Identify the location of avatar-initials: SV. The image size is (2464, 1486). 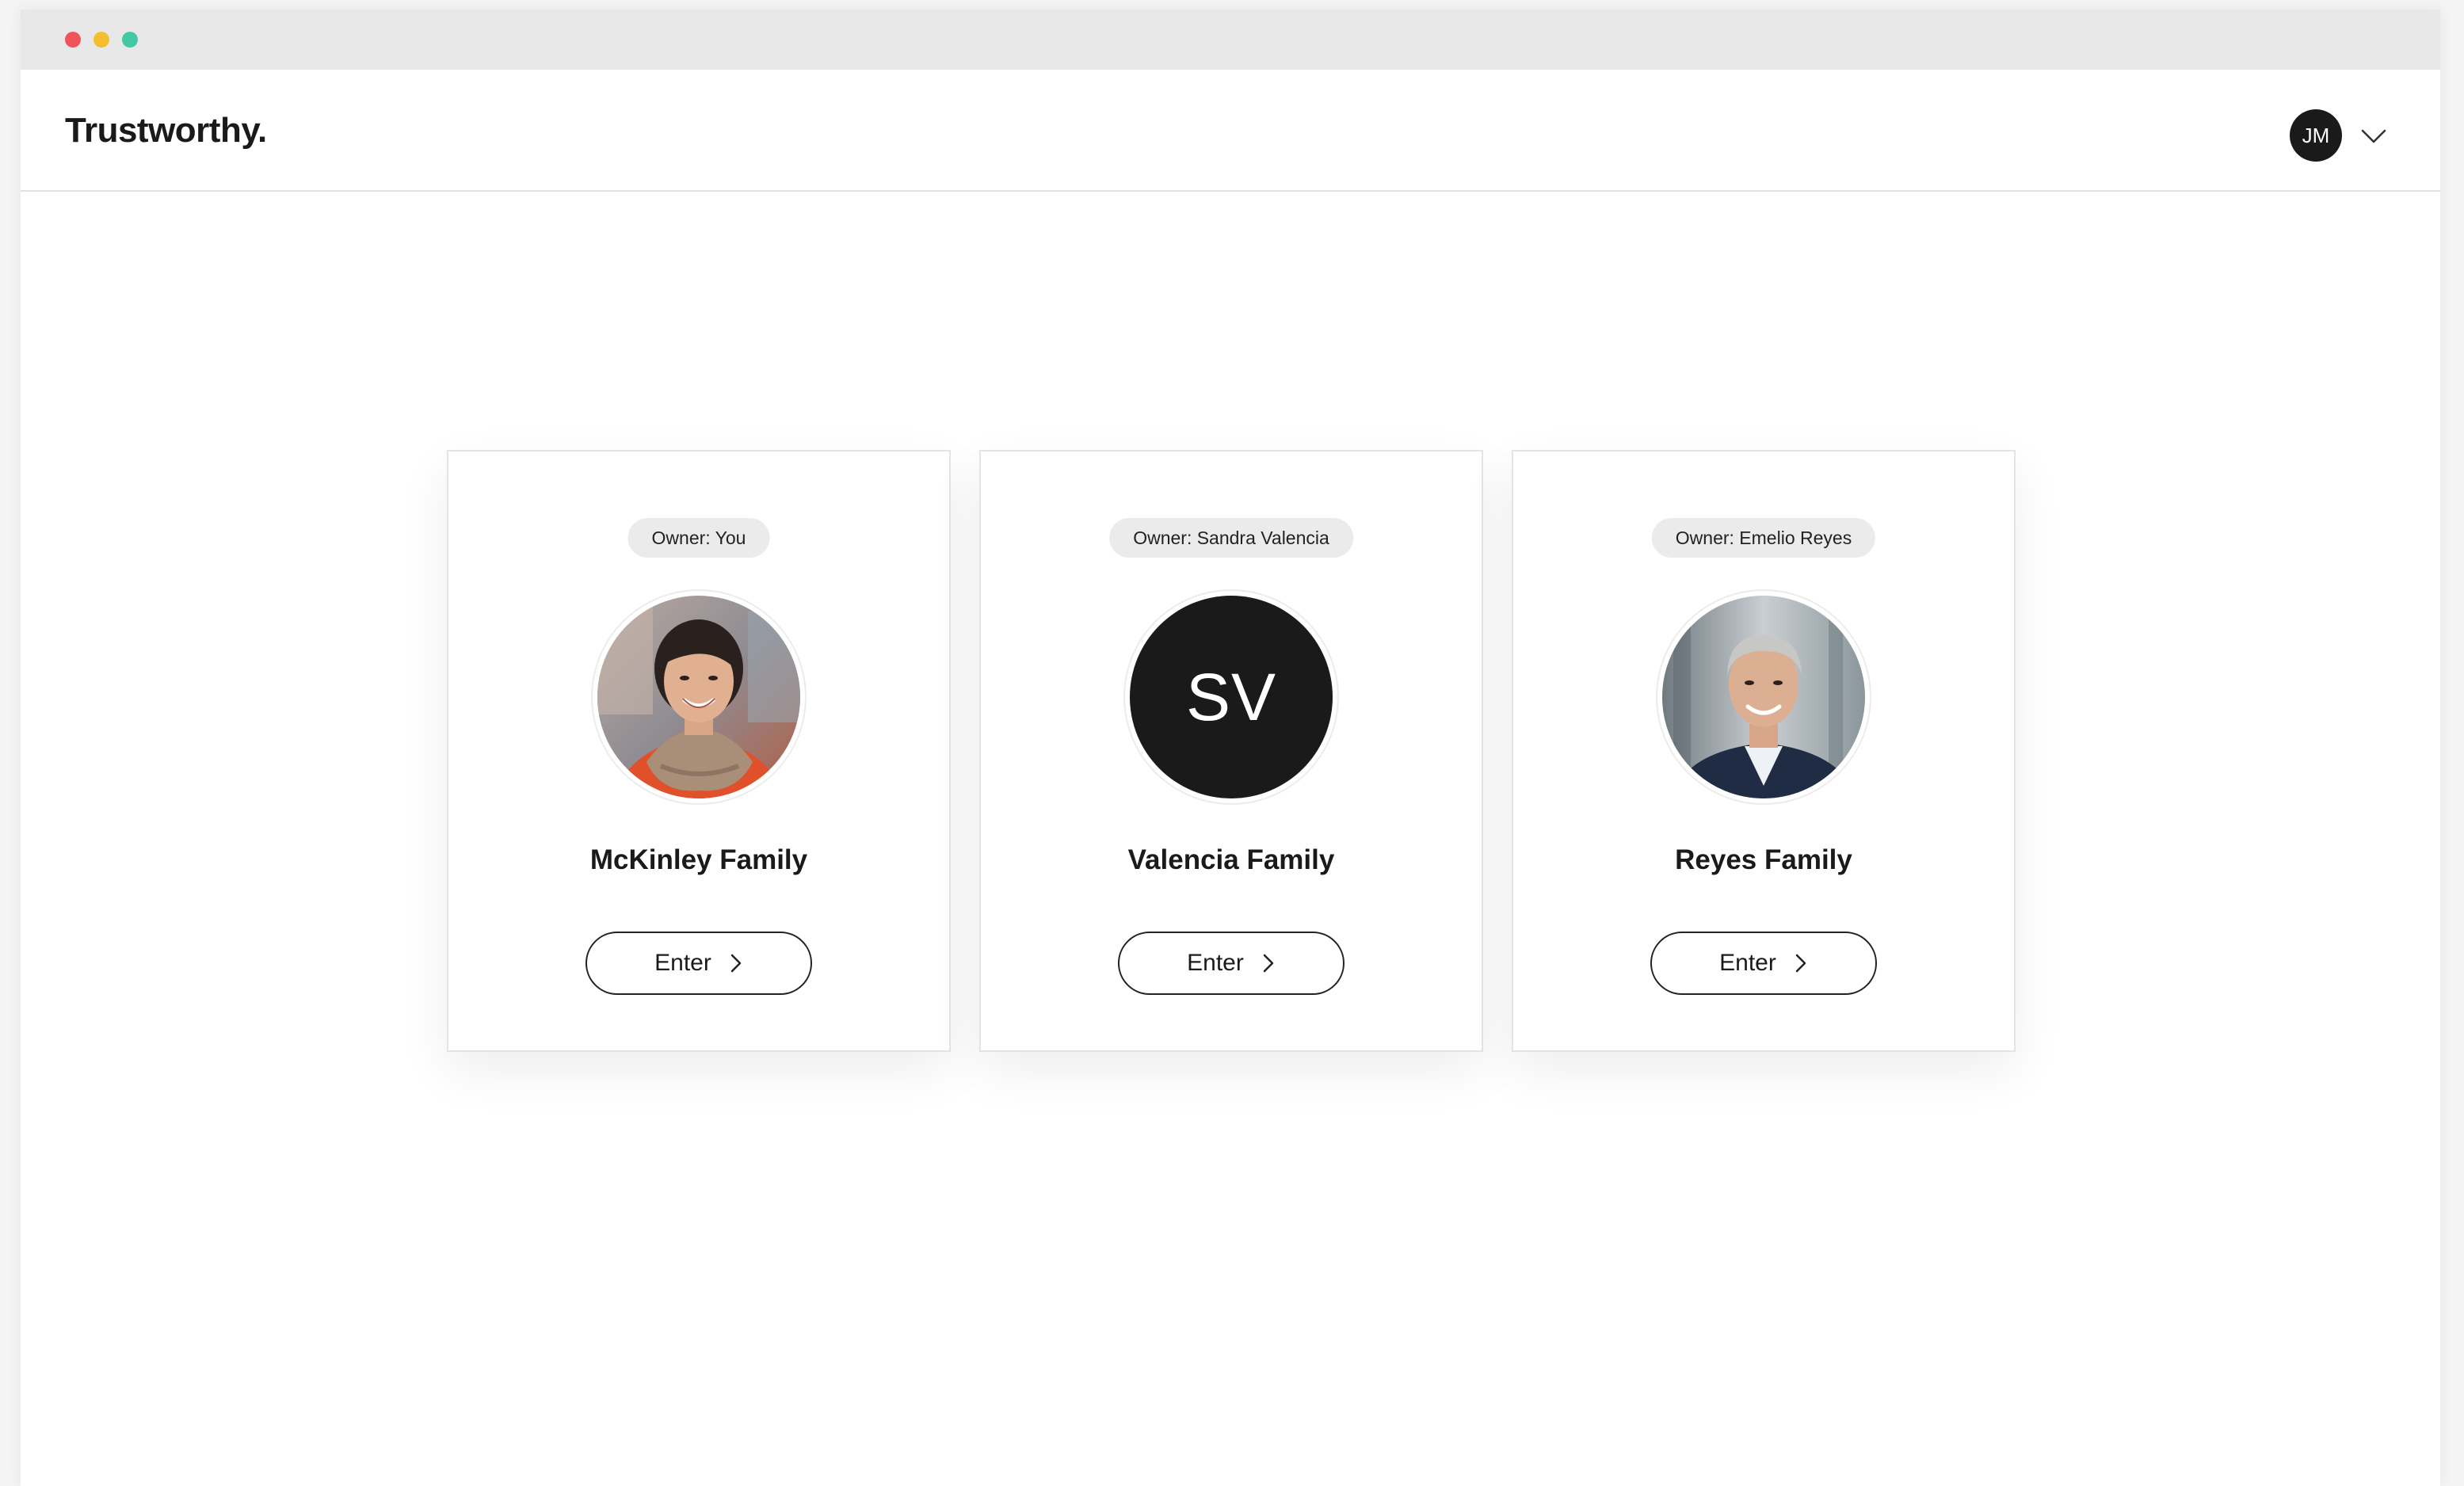
(1231, 697).